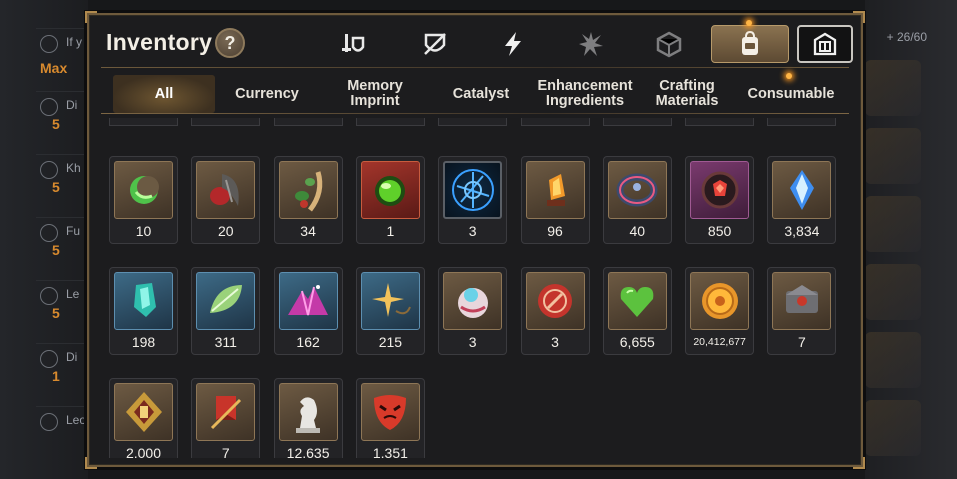 The height and width of the screenshot is (479, 957). I want to click on category-skill, so click(513, 44).